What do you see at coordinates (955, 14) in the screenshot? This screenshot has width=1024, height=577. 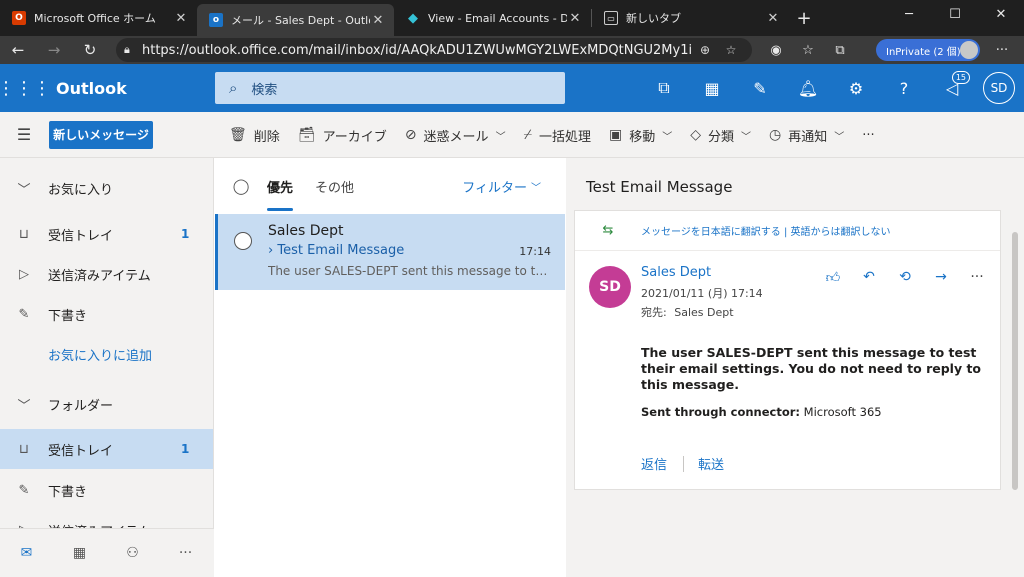 I see `maximize-icon: ☐` at bounding box center [955, 14].